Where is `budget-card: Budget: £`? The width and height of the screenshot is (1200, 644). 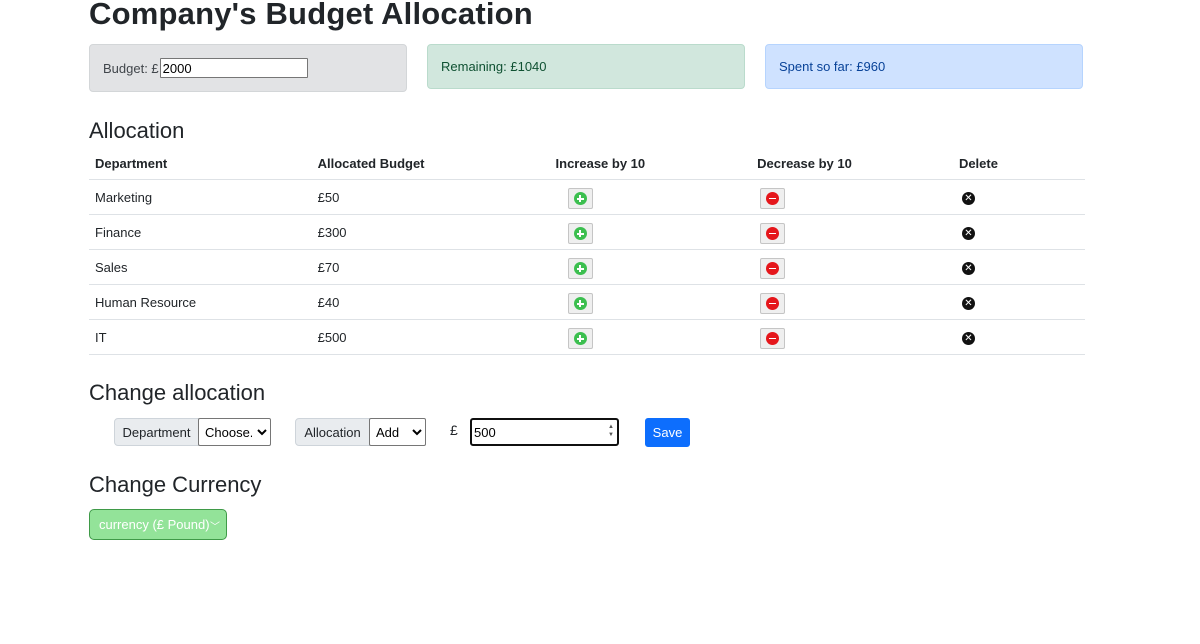 budget-card: Budget: £ is located at coordinates (248, 68).